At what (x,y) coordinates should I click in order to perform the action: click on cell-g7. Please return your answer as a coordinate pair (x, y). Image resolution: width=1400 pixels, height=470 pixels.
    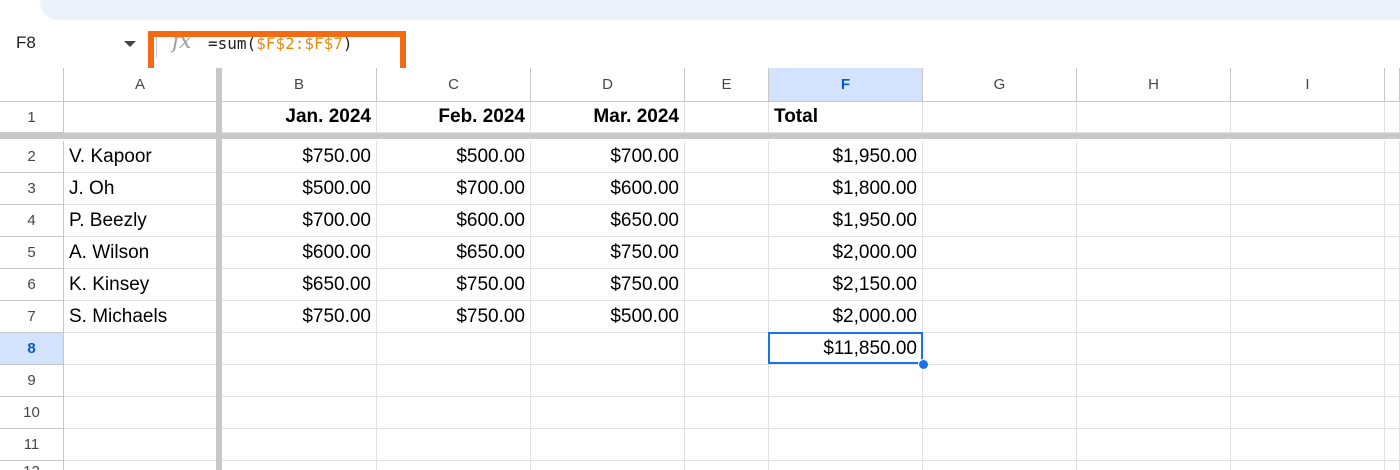
    Looking at the image, I should click on (1000, 317).